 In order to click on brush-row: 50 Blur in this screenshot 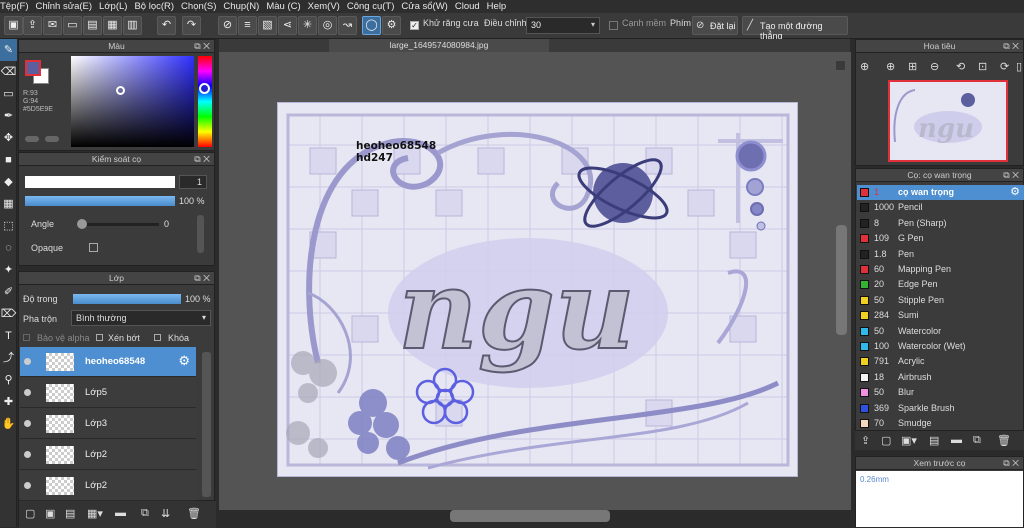, I will do `click(940, 392)`.